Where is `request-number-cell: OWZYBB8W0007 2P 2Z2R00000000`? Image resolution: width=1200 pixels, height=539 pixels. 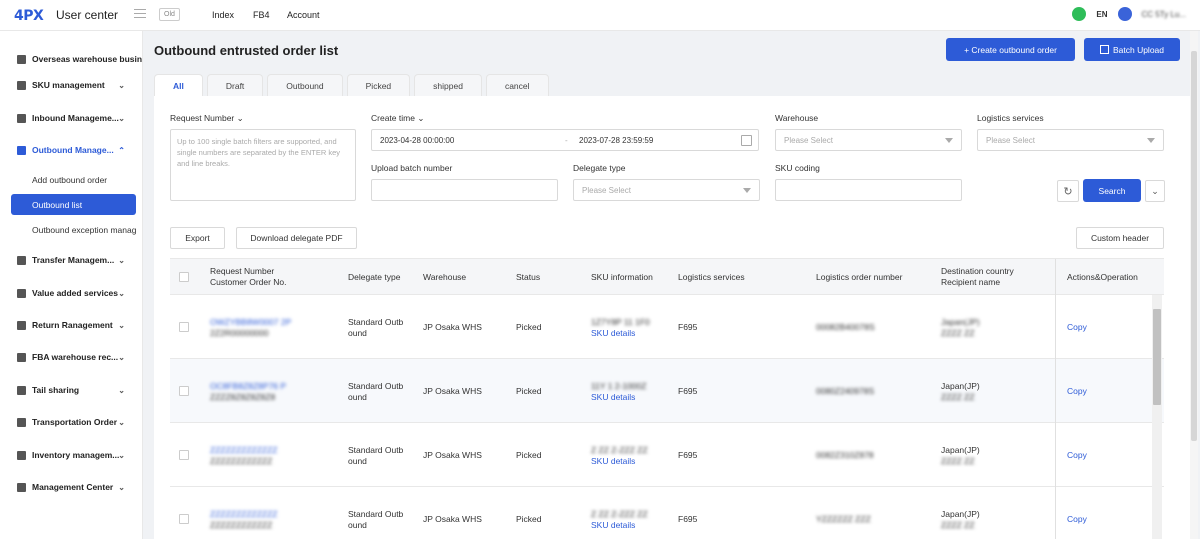
request-number-cell: OWZYBB8W0007 2P 2Z2R00000000 is located at coordinates (250, 328).